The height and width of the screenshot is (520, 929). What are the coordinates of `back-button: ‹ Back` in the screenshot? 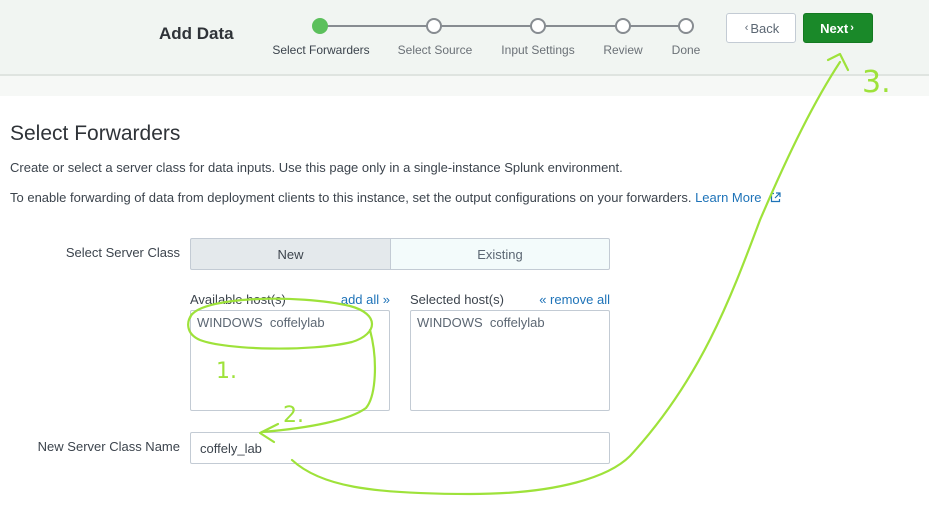 It's located at (761, 28).